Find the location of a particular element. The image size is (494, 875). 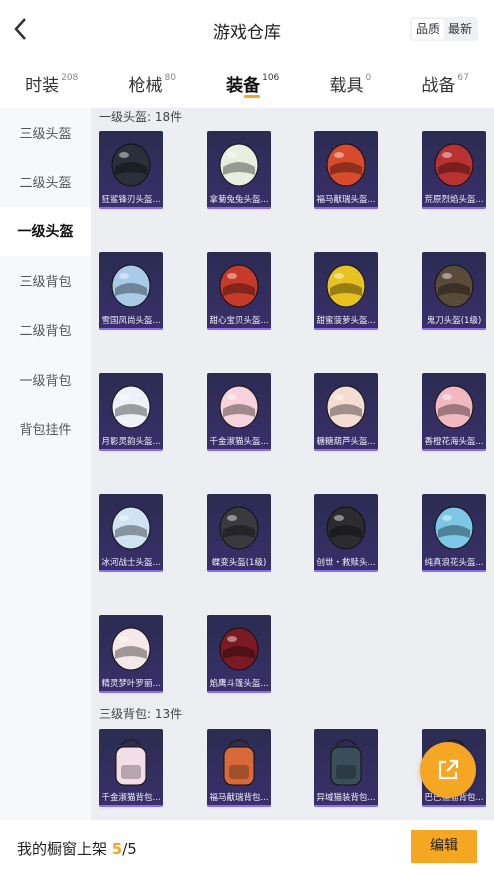

sidebar-item-helmet-lv3: 三级头盔 is located at coordinates (45, 132).